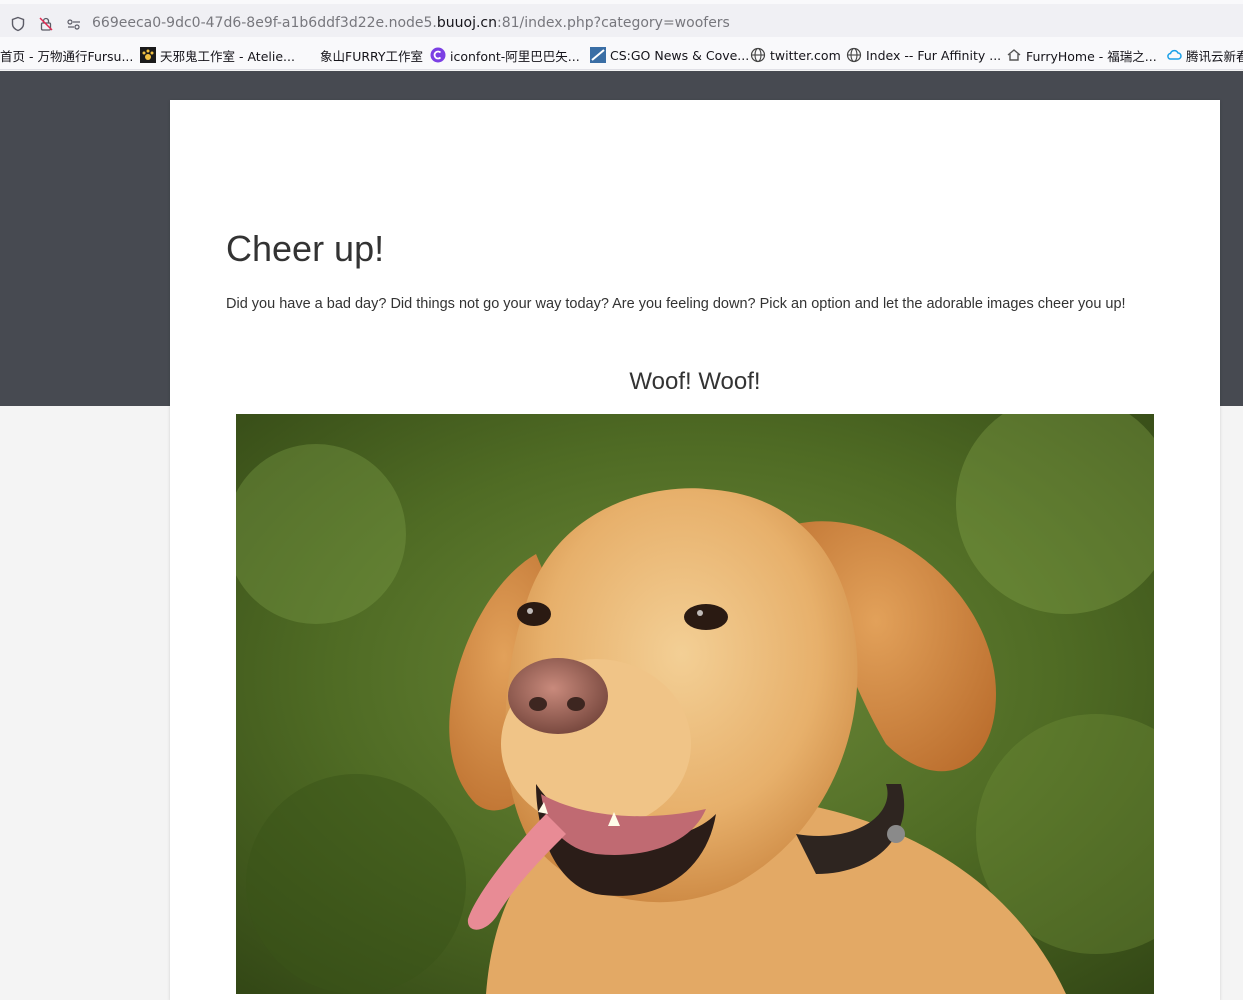  I want to click on house-icon, so click(1014, 55).